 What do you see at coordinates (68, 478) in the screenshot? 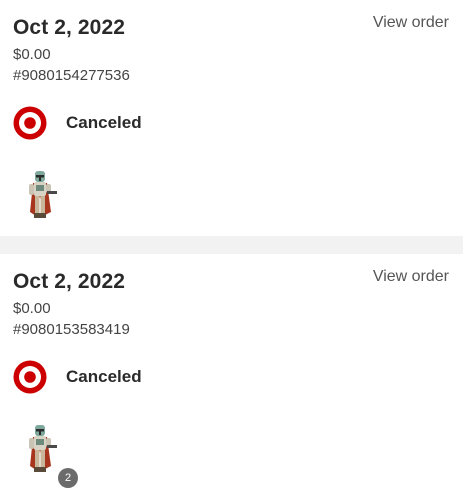
I see `quantity-badge: 2` at bounding box center [68, 478].